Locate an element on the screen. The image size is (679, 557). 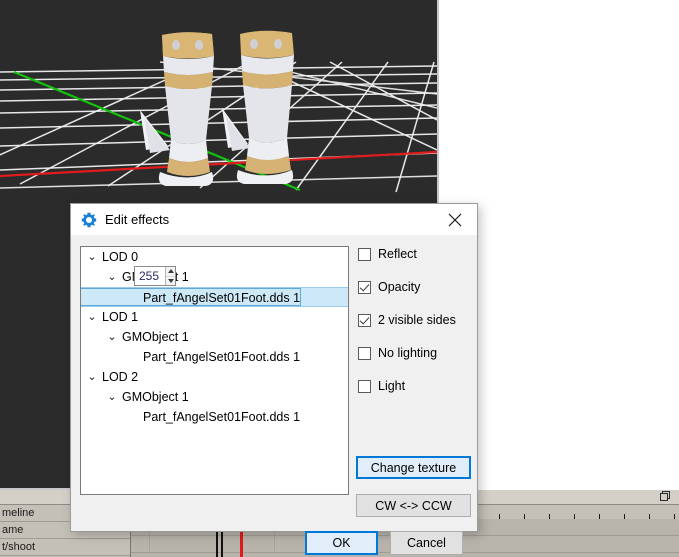
dialog-titlebar: Edit effects is located at coordinates (274, 219).